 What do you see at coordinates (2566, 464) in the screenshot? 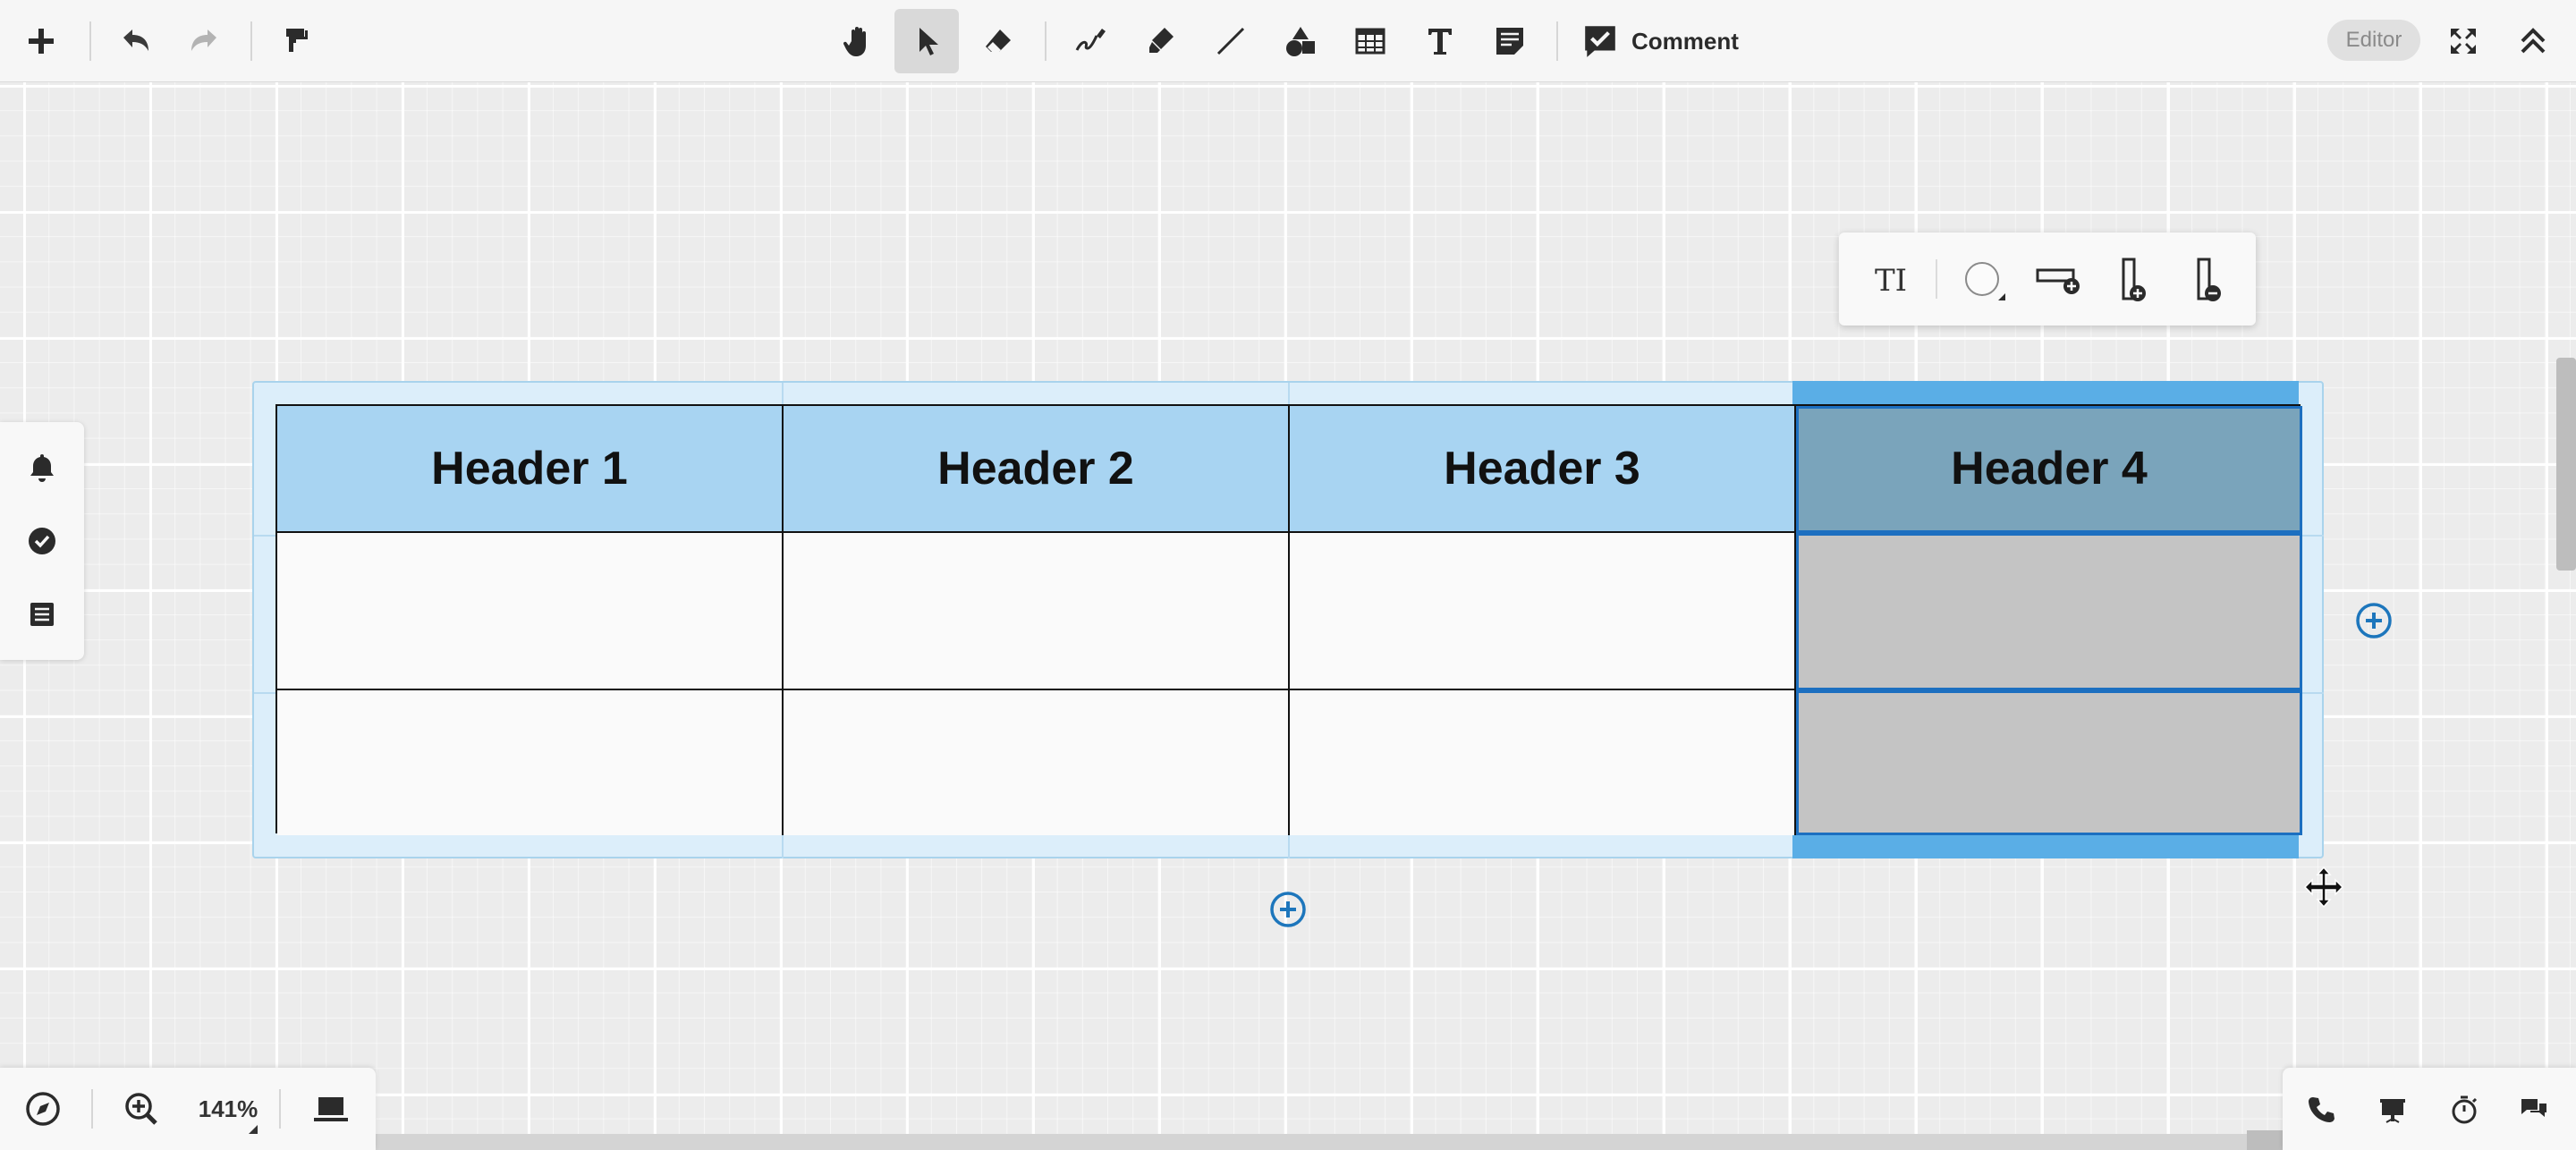
I see `vertical-scrollbar` at bounding box center [2566, 464].